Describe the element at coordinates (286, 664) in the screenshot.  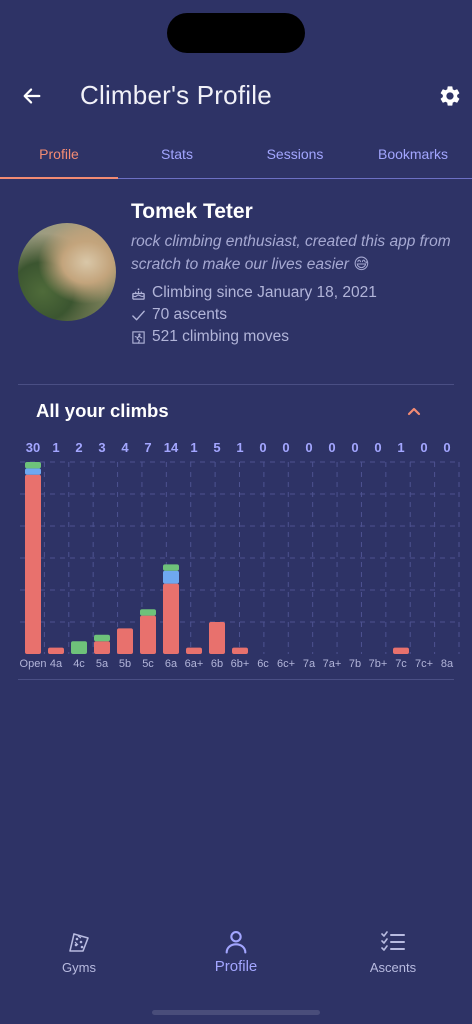
I see `category-label: 6c+` at that location.